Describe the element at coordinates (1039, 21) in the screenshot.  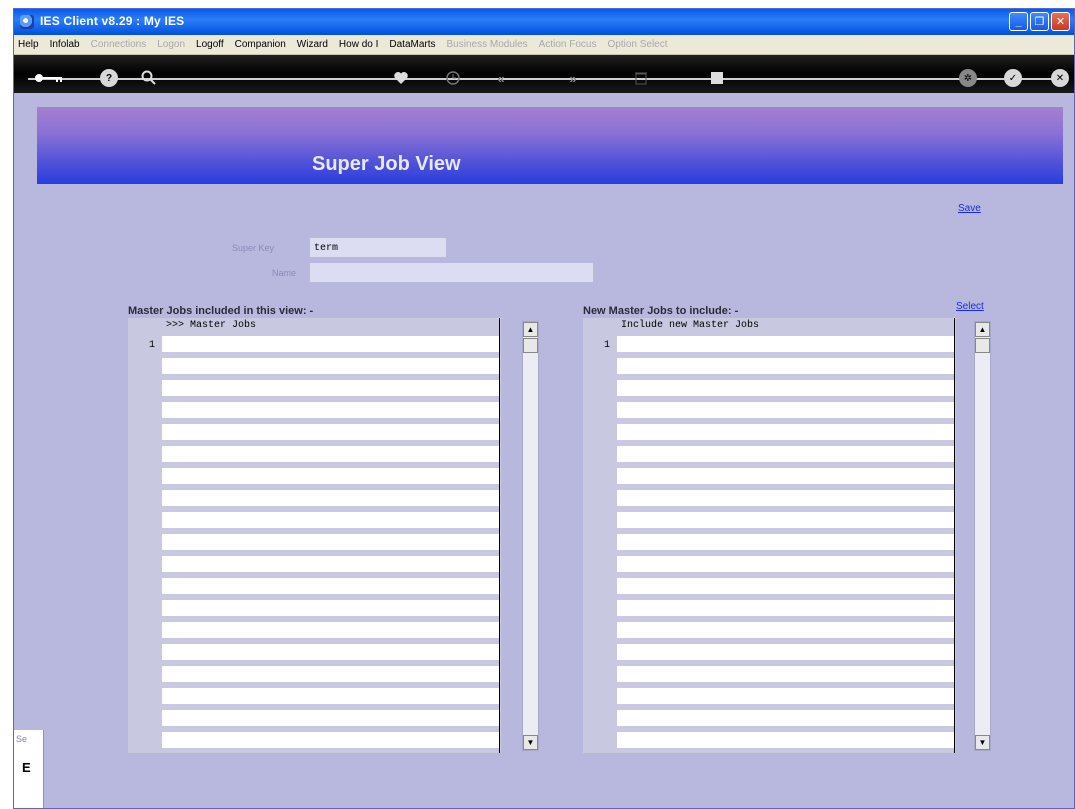
I see `restore-button: ❐` at that location.